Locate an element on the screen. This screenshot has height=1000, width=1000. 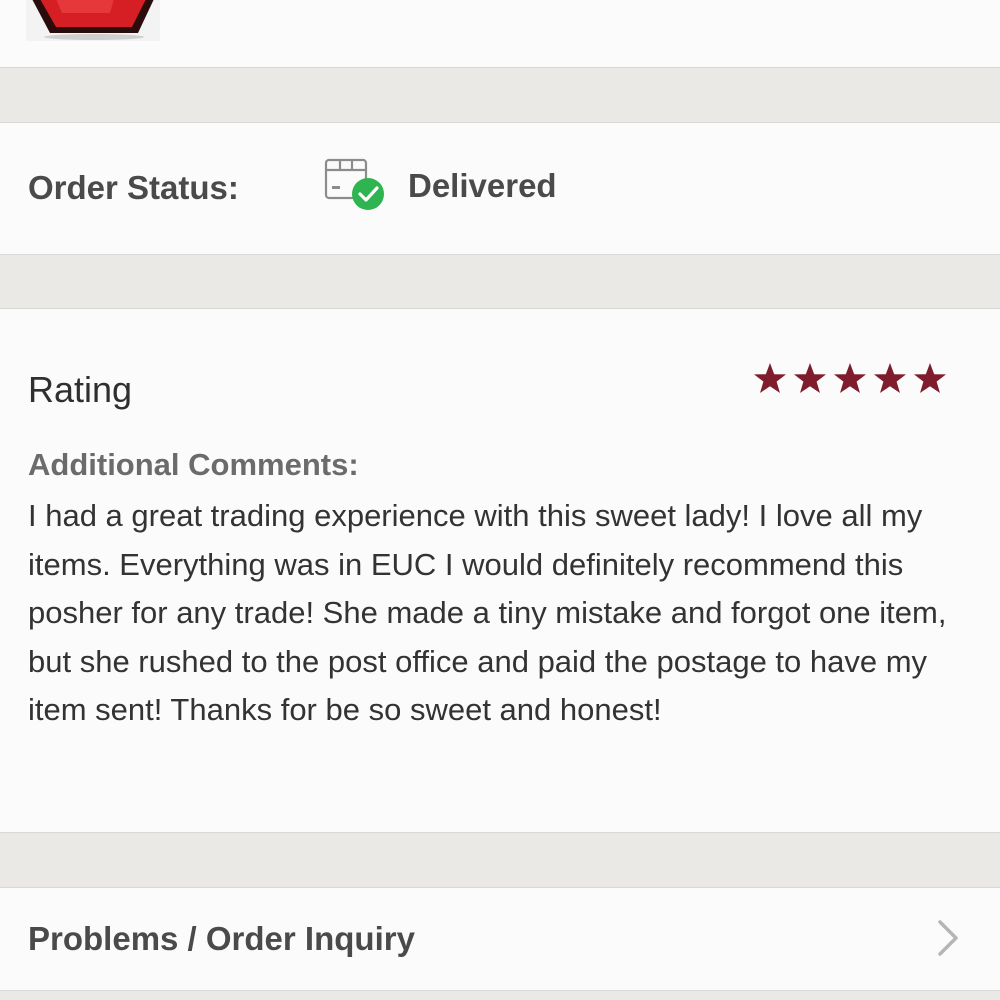
order-status-card: Order Status: Delivered is located at coordinates (500, 188).